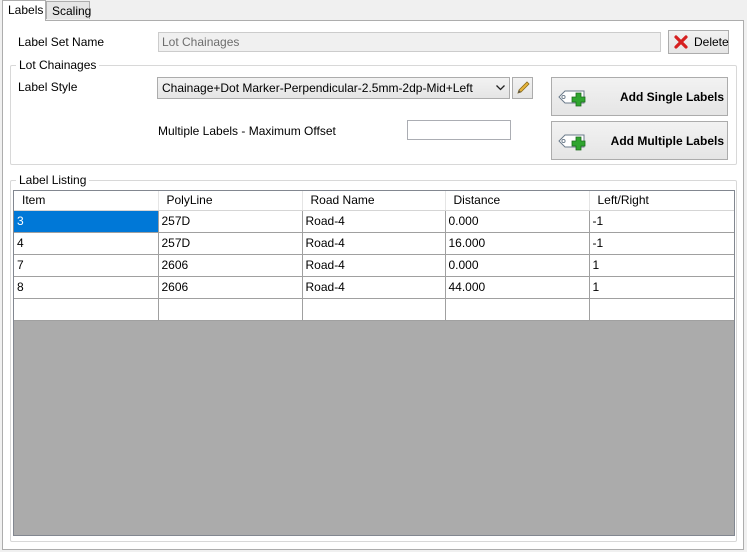 This screenshot has height=552, width=747. I want to click on label-listing-group-title: Label Listing, so click(53, 180).